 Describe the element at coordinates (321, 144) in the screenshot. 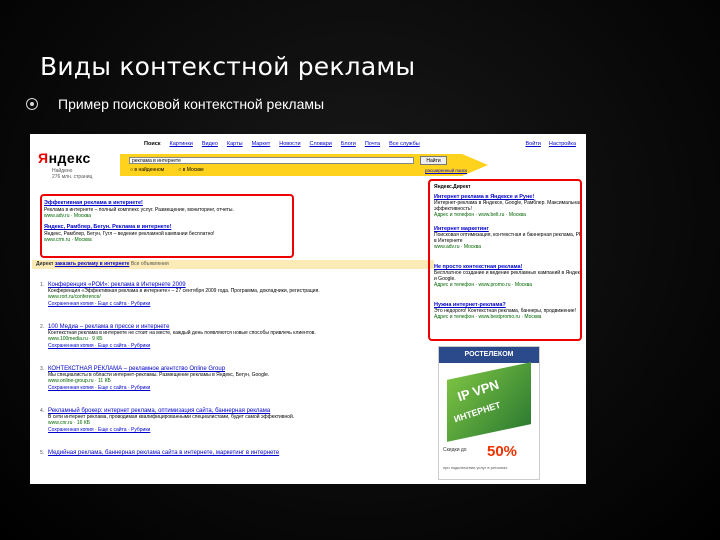

I see `nav-item-dictionaries: Словари` at that location.